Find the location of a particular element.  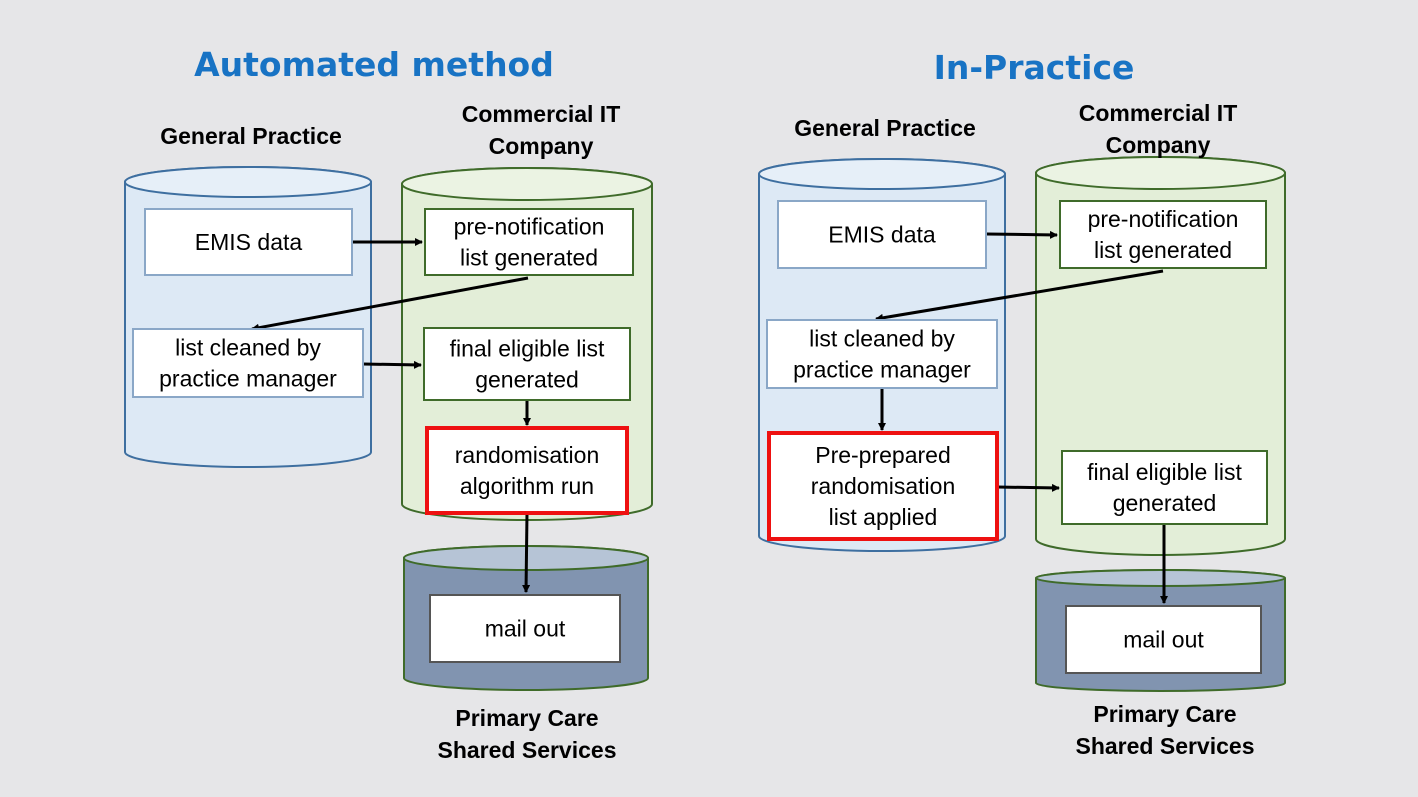

box-randomisation-text-line: list applied is located at coordinates (883, 517).